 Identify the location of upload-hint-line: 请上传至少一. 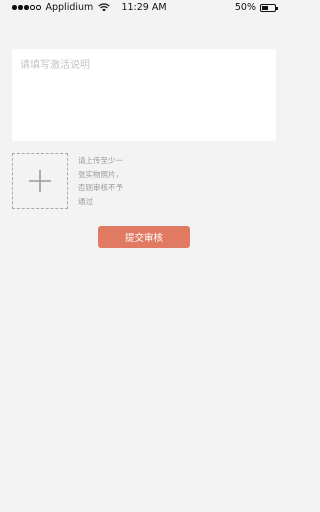
(100, 160).